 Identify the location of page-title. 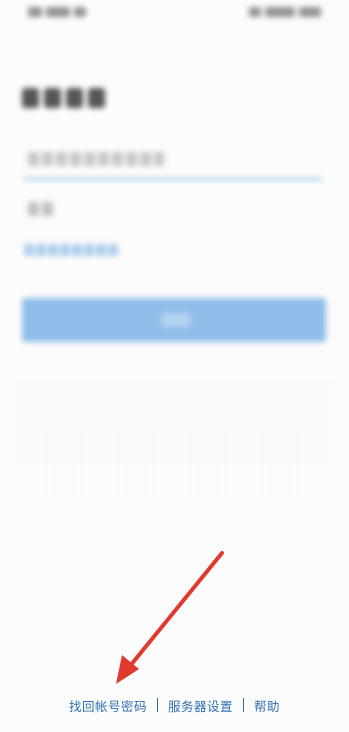
(66, 100).